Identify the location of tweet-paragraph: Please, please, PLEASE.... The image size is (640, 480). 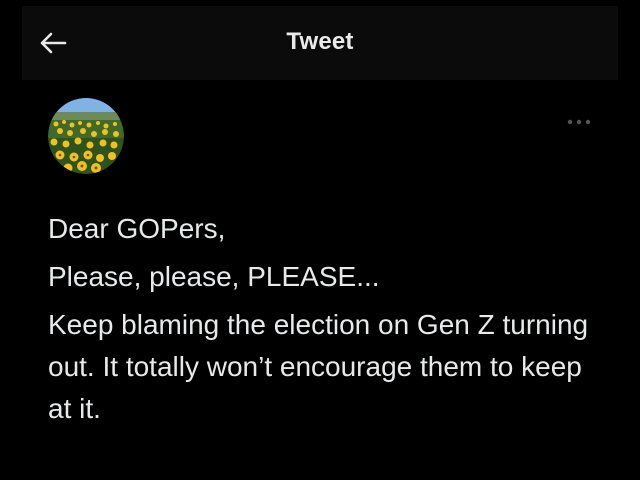
(214, 276).